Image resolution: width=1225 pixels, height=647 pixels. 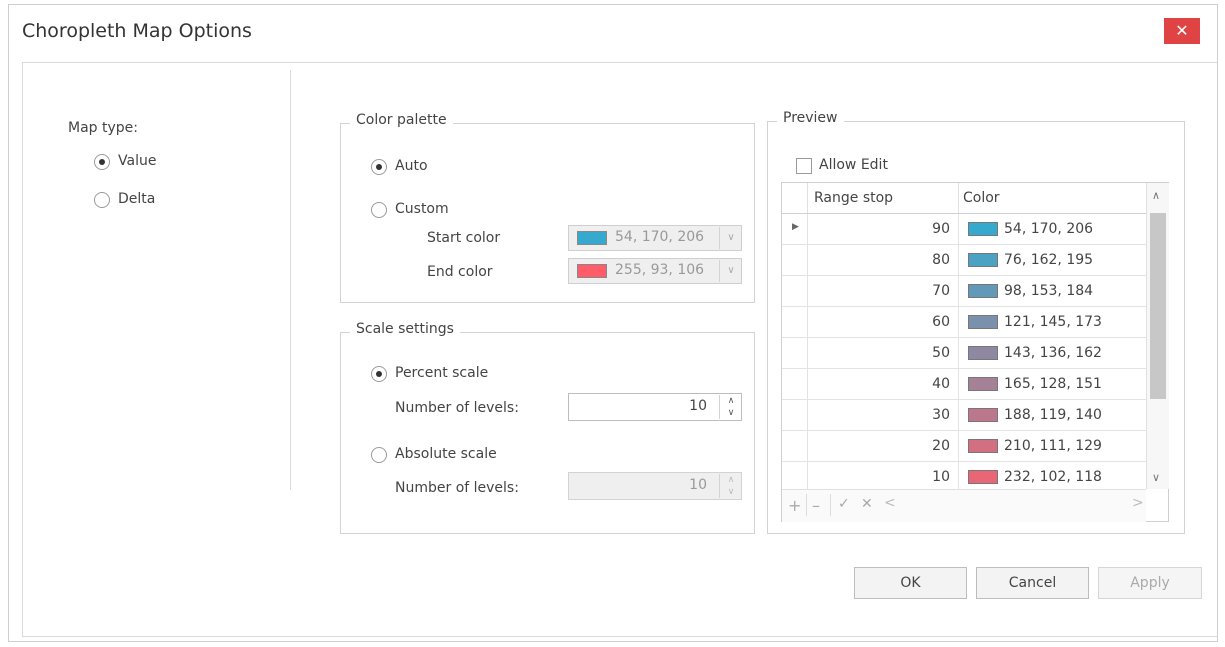 I want to click on add-icon: +, so click(x=794, y=505).